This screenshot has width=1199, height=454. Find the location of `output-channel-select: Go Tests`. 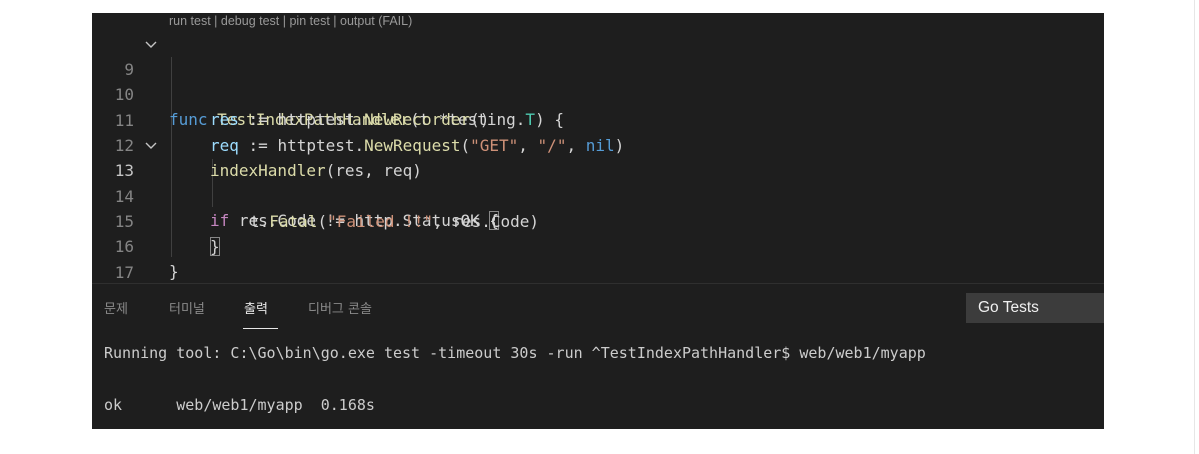

output-channel-select: Go Tests is located at coordinates (1035, 308).